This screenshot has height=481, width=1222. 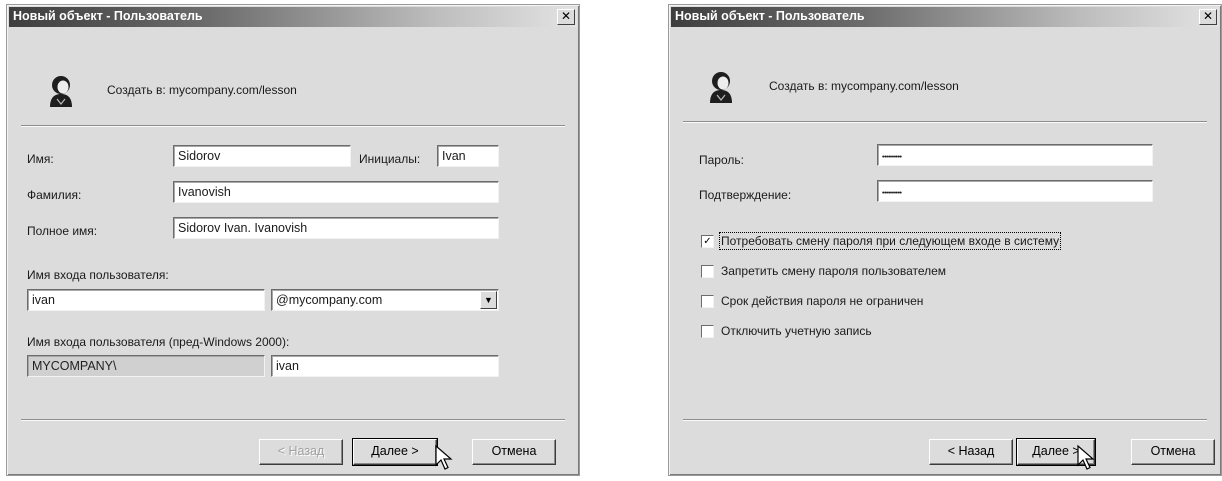 What do you see at coordinates (721, 160) in the screenshot?
I see `password-label: Пароль:` at bounding box center [721, 160].